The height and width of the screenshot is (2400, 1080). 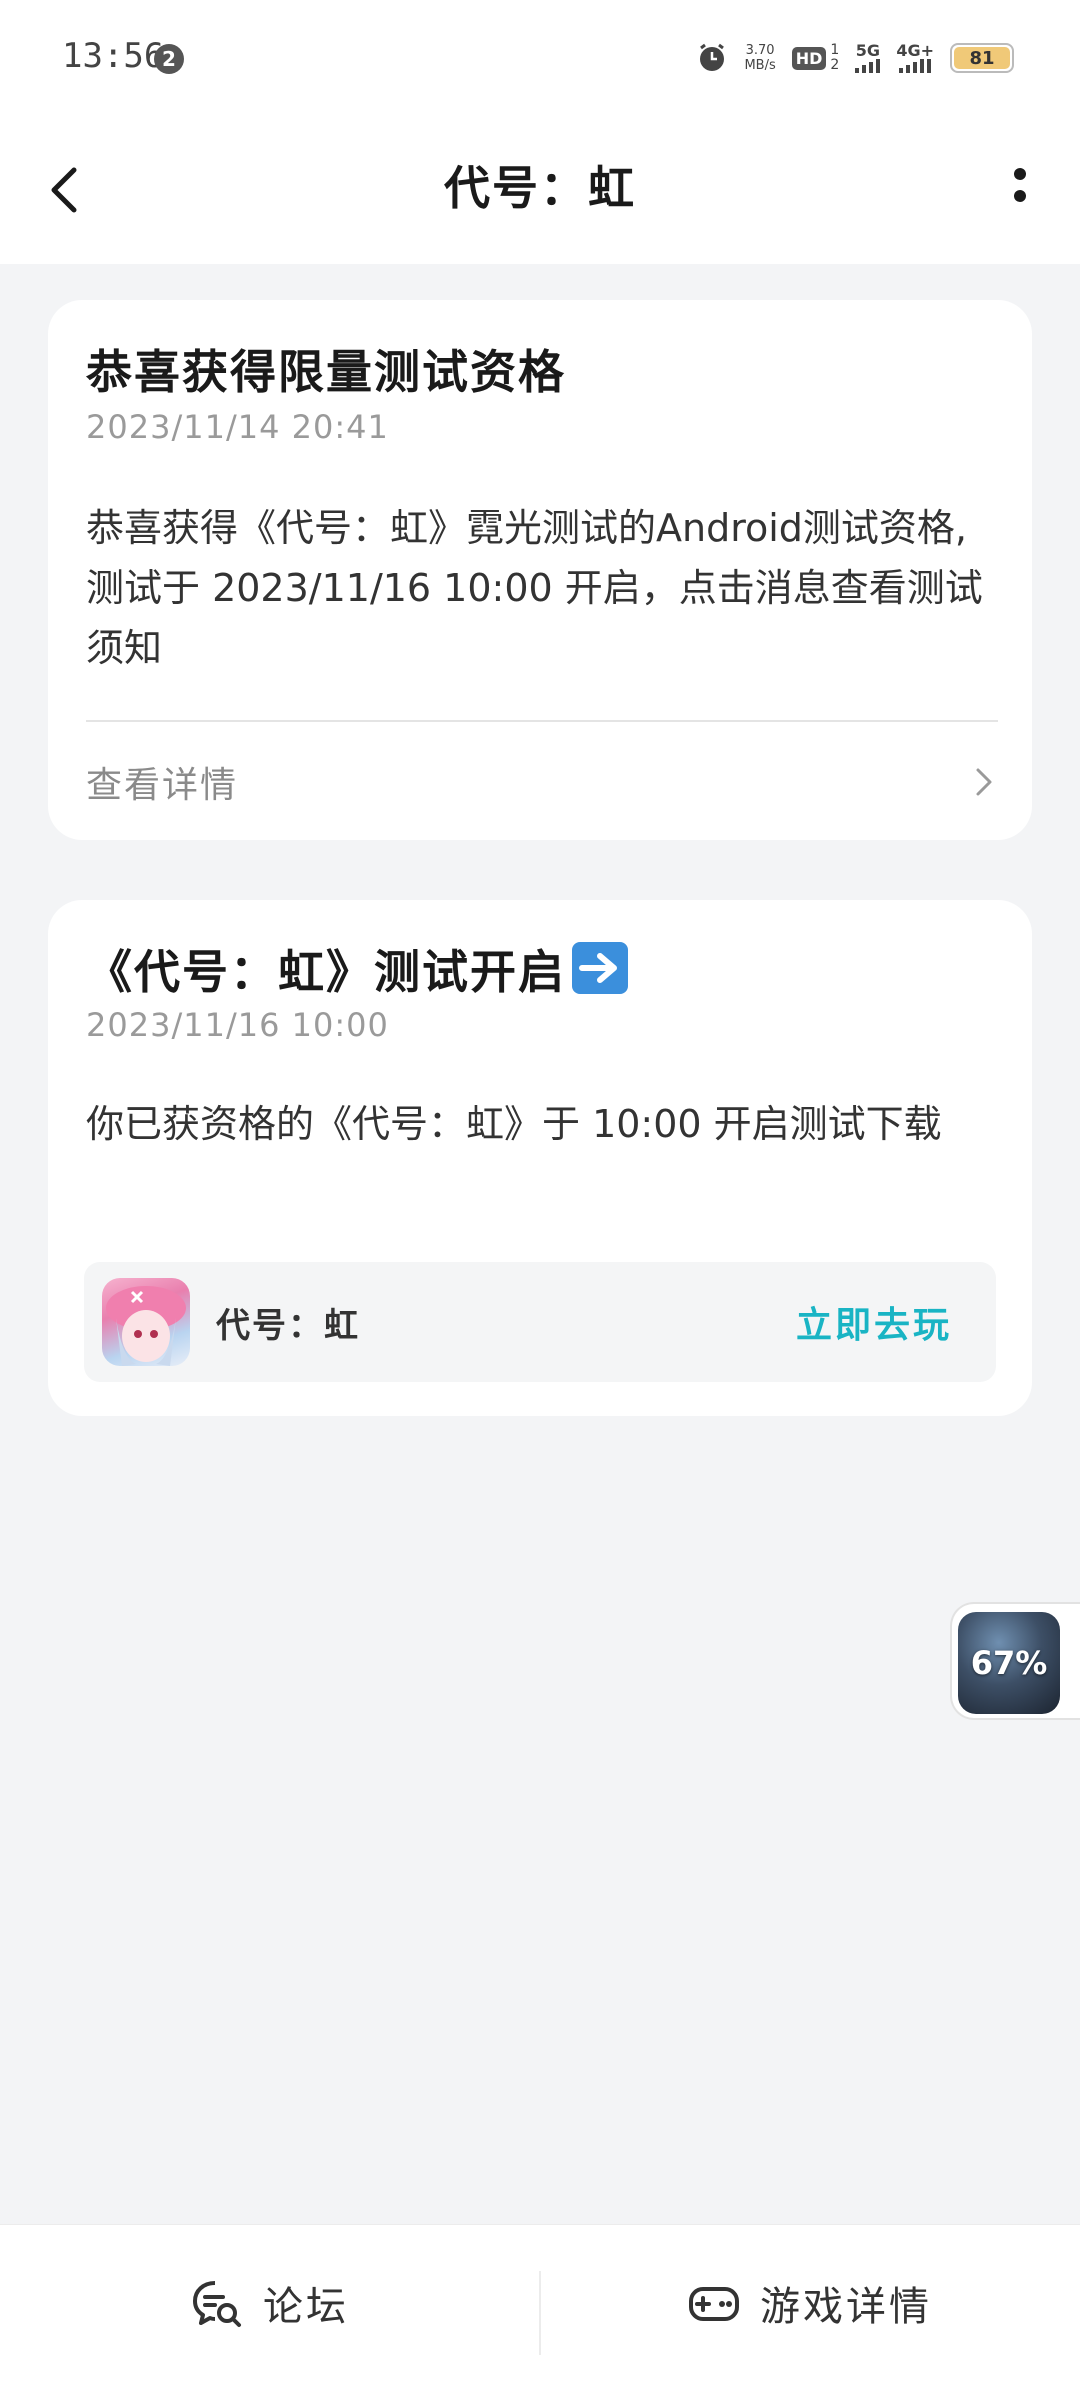 What do you see at coordinates (540, 1322) in the screenshot?
I see `game-entry: 代号：虹 立即去玩` at bounding box center [540, 1322].